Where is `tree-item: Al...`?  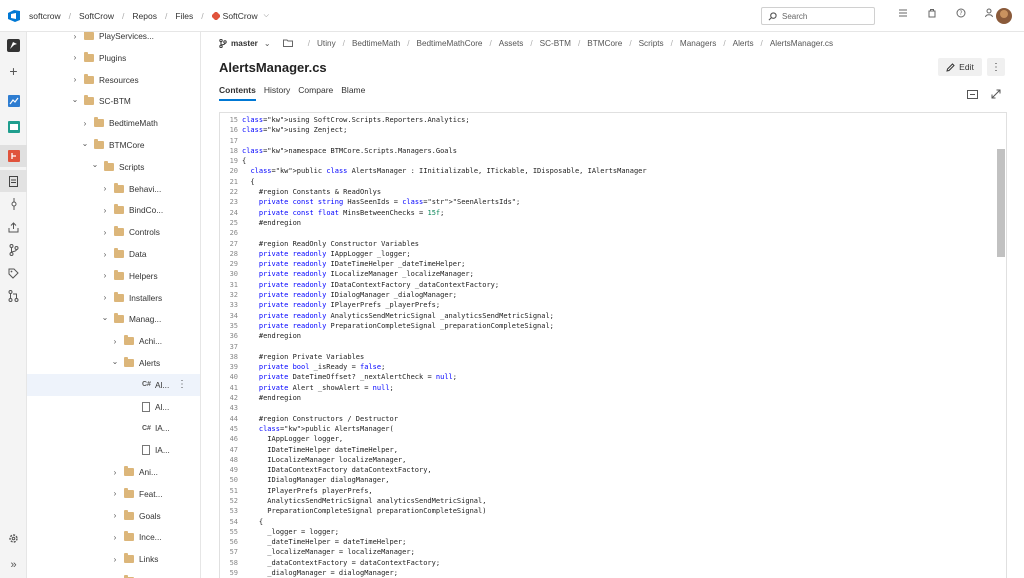 tree-item: Al... is located at coordinates (113, 407).